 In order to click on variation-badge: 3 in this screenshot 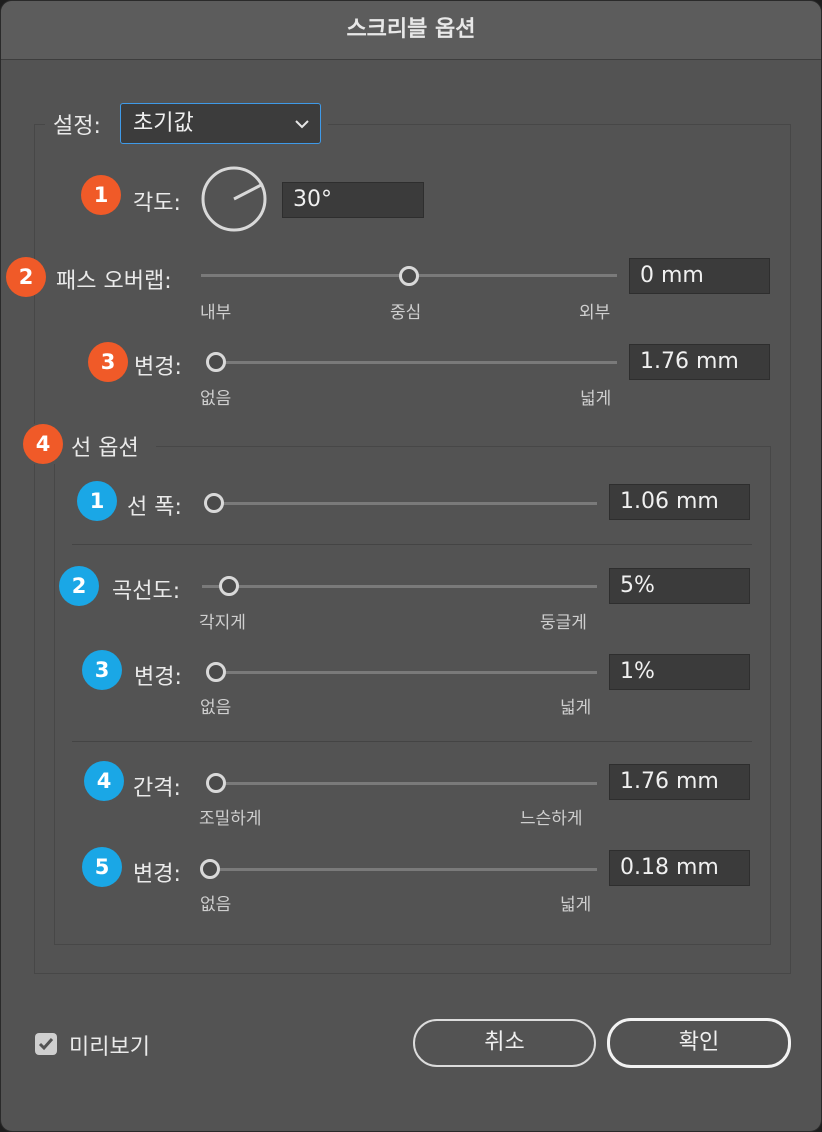, I will do `click(108, 362)`.